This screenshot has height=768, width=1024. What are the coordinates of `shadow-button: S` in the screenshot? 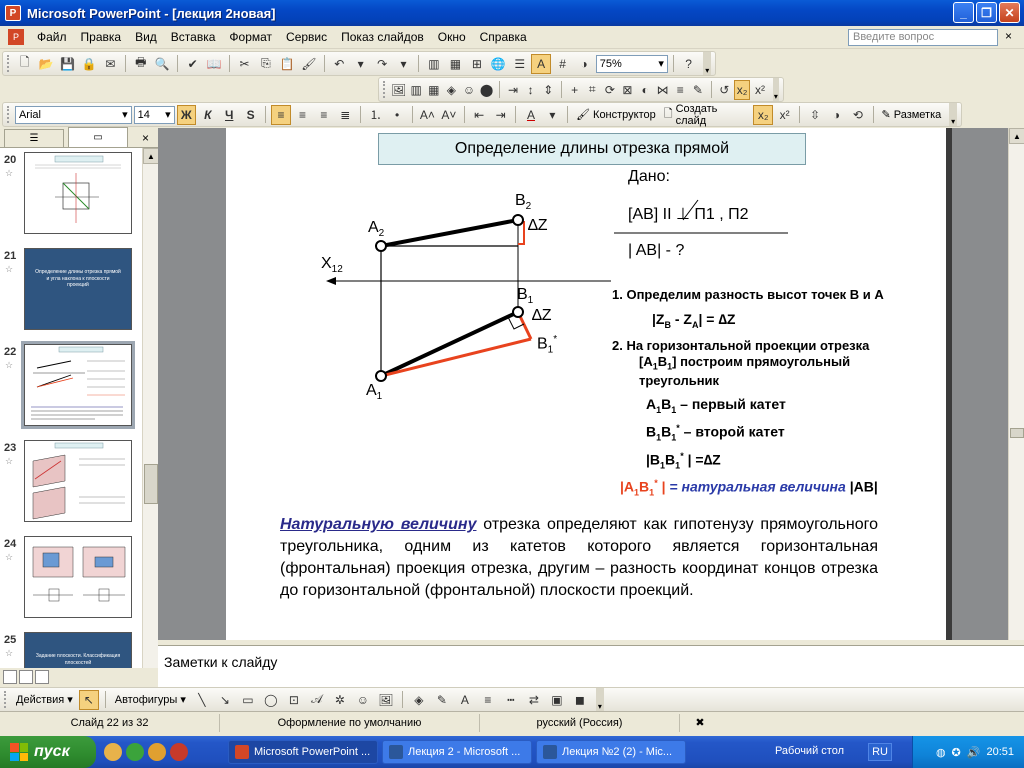 It's located at (250, 115).